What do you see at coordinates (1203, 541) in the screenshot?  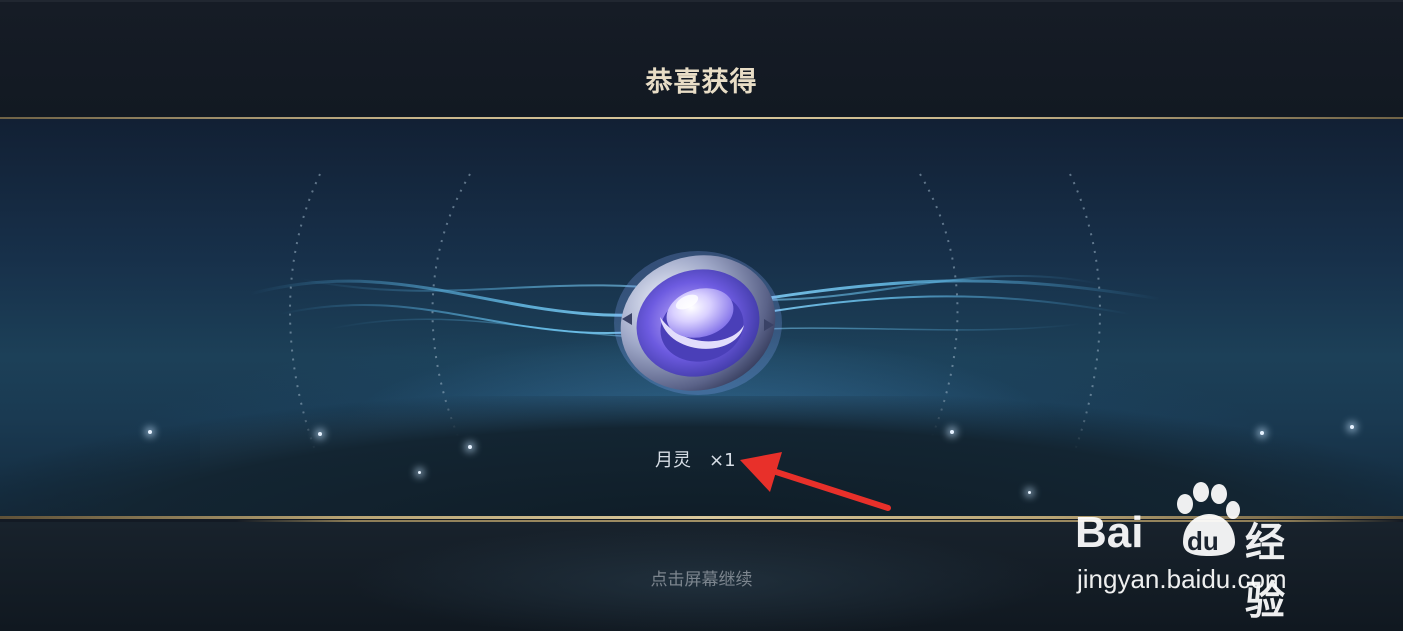 I see `watermark-du-text: du` at bounding box center [1203, 541].